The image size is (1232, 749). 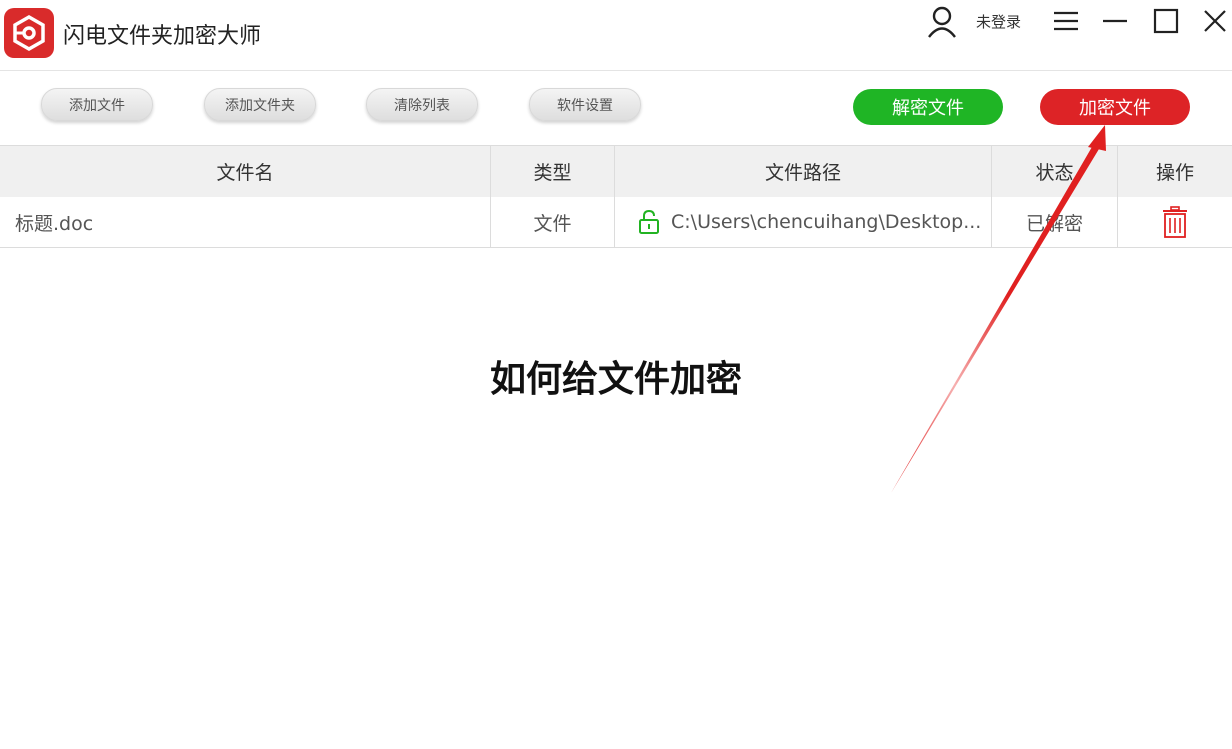 What do you see at coordinates (1115, 21) in the screenshot?
I see `minimize-icon` at bounding box center [1115, 21].